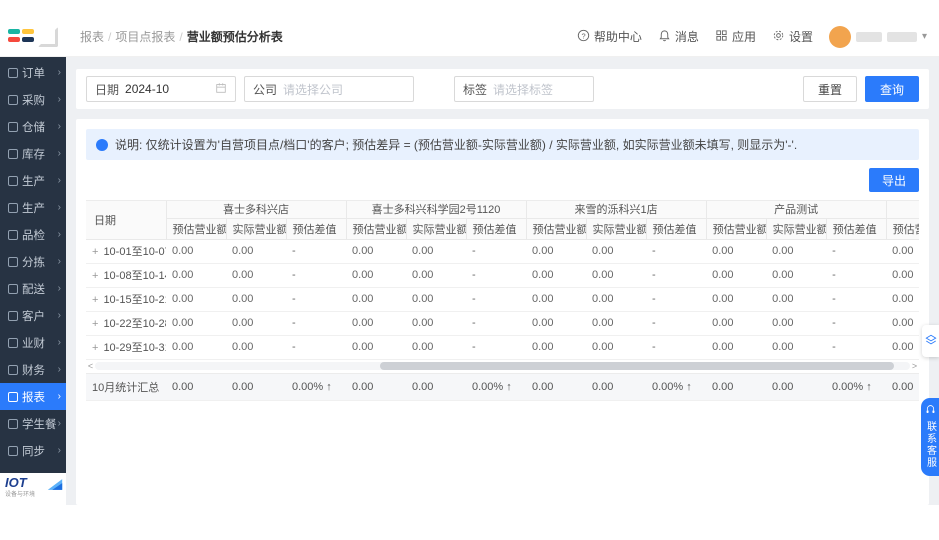 The height and width of the screenshot is (540, 939). Describe the element at coordinates (678, 36) in the screenshot. I see `bell-action: 消息` at that location.